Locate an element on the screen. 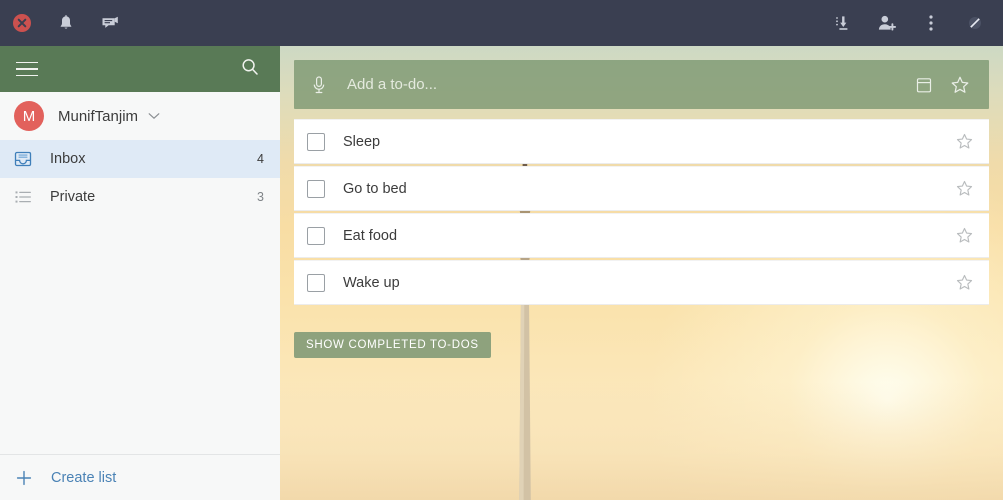 The image size is (1003, 500). add-todo-input is located at coordinates (624, 84).